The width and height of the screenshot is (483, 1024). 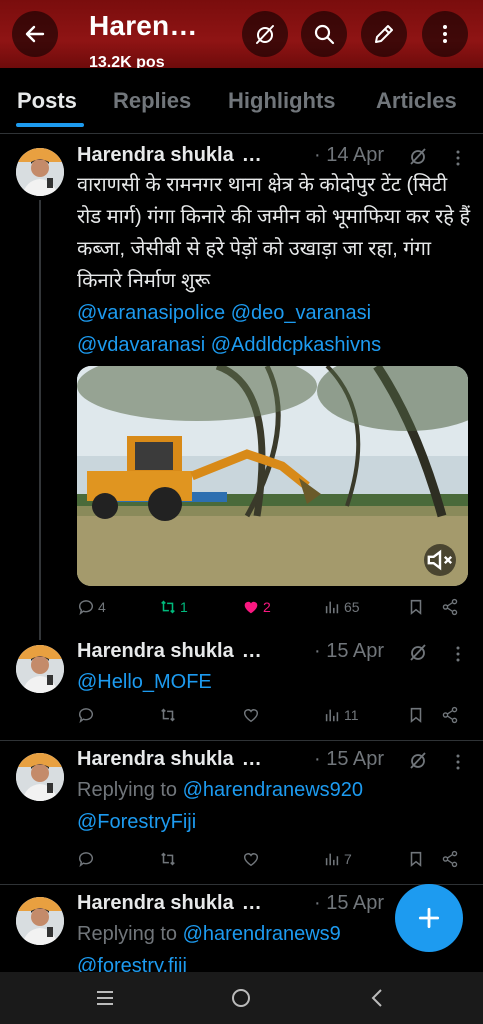 I want to click on views-icon, so click(x=332, y=859).